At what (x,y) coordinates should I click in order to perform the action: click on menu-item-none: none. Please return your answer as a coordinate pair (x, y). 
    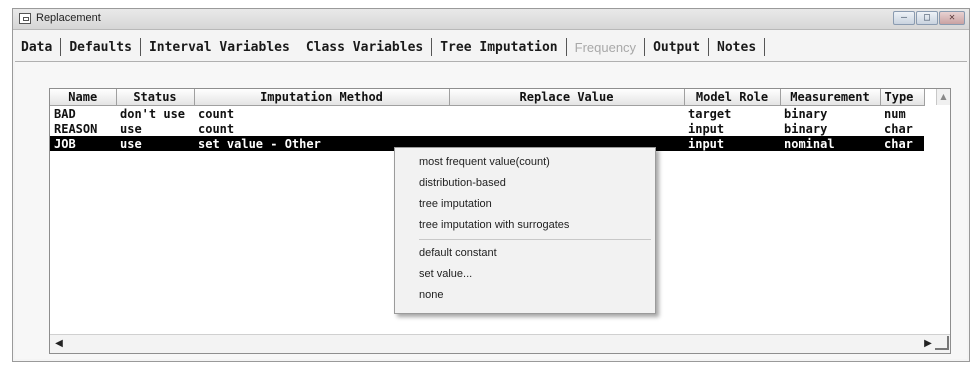
    Looking at the image, I should click on (525, 295).